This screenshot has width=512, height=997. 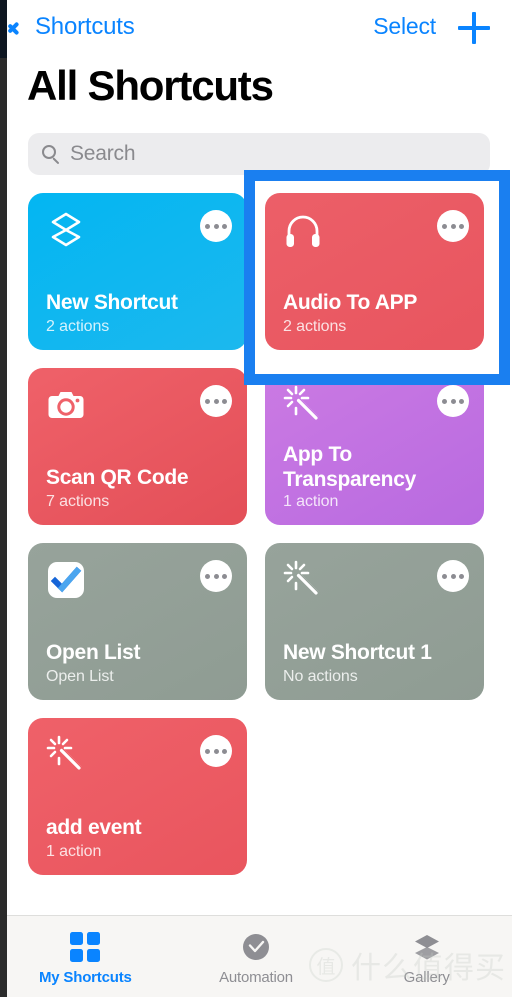 I want to click on tab-label: My Shortcuts, so click(x=85, y=977).